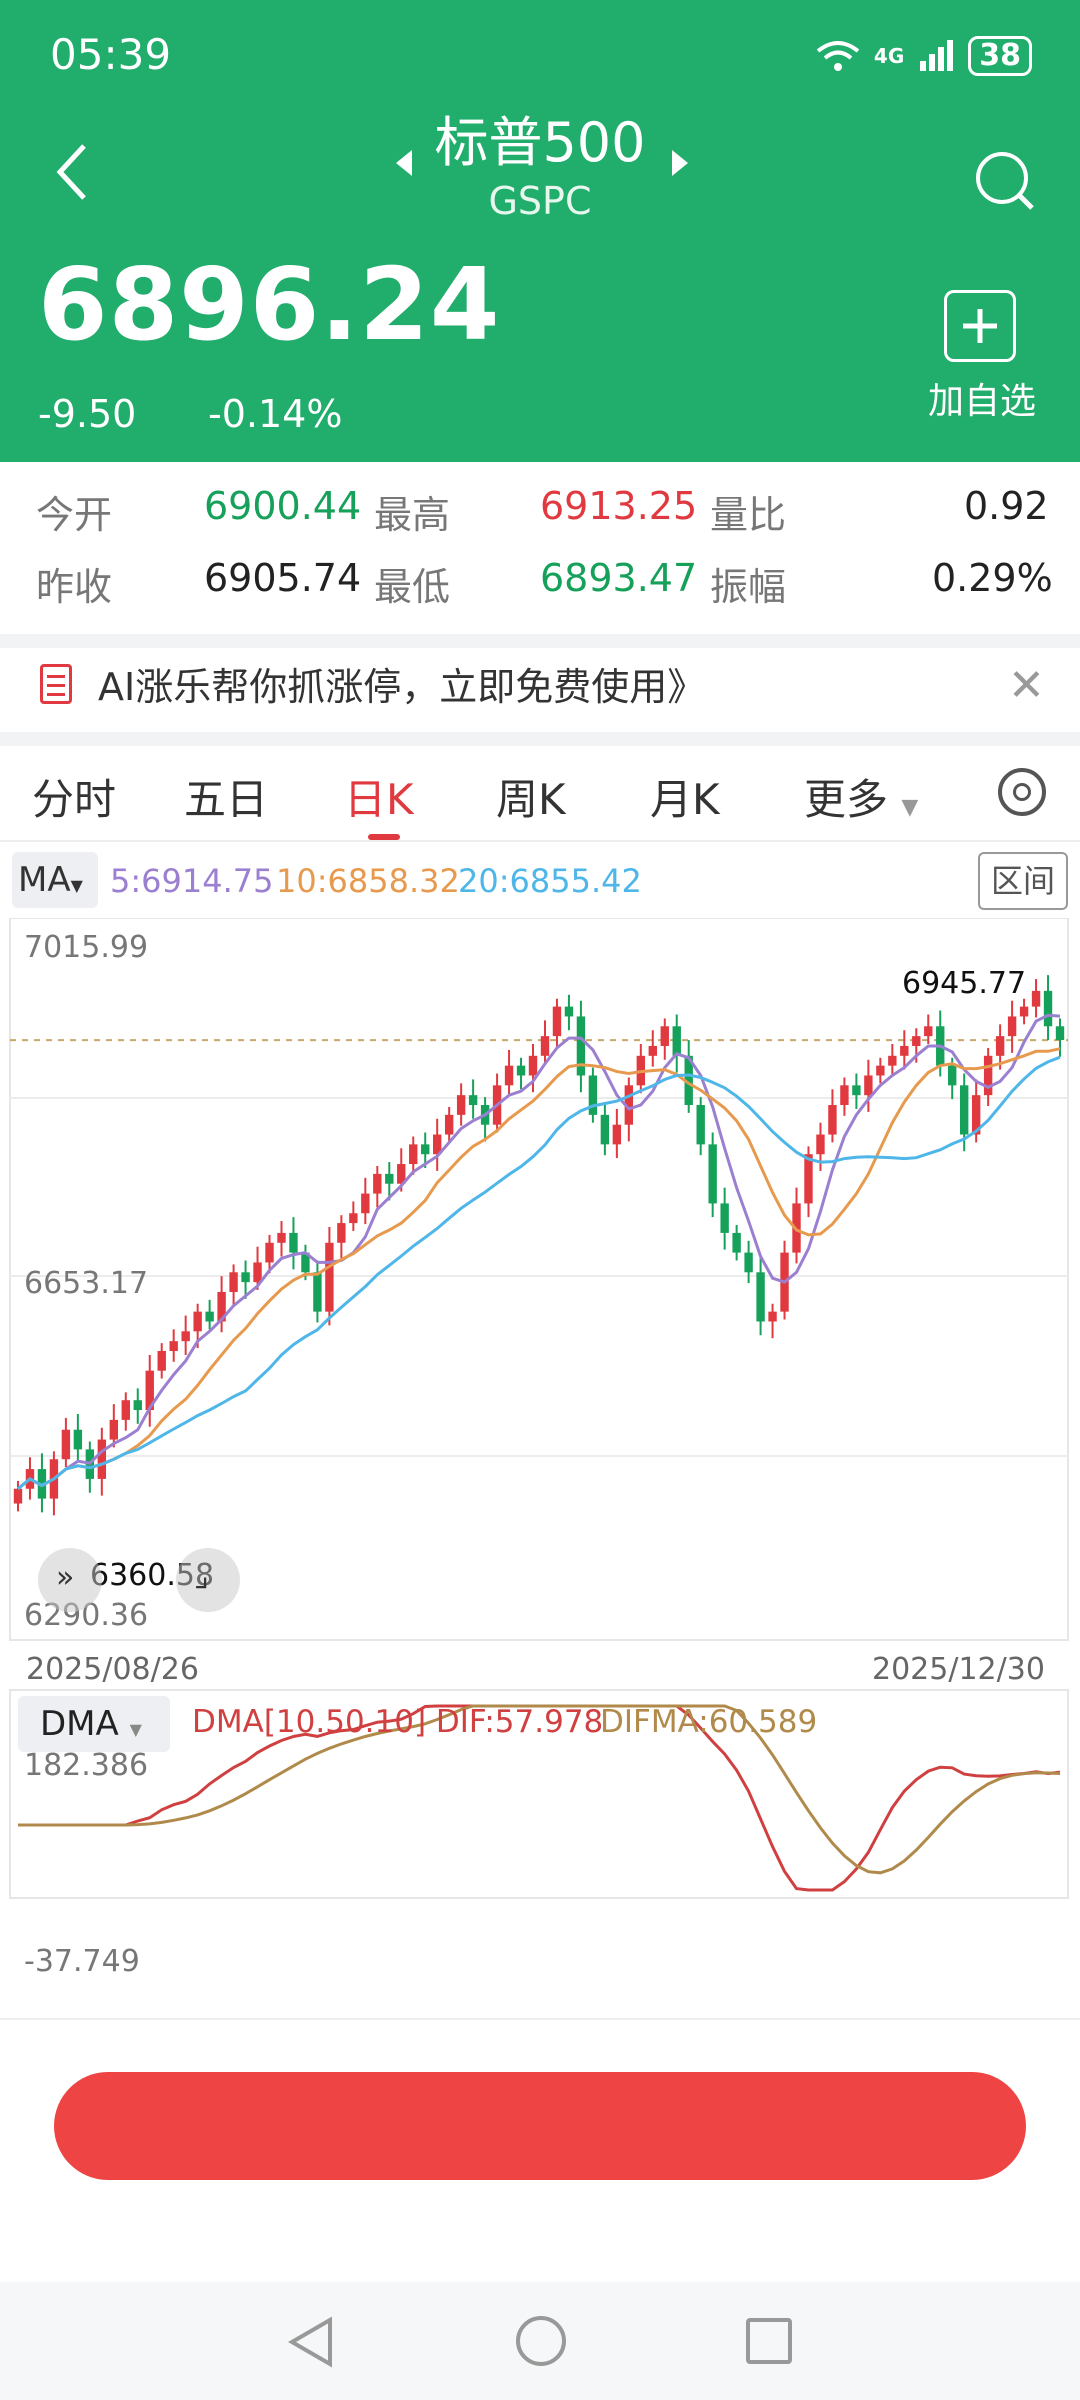  Describe the element at coordinates (384, 837) in the screenshot. I see `active-tab-indicator` at that location.